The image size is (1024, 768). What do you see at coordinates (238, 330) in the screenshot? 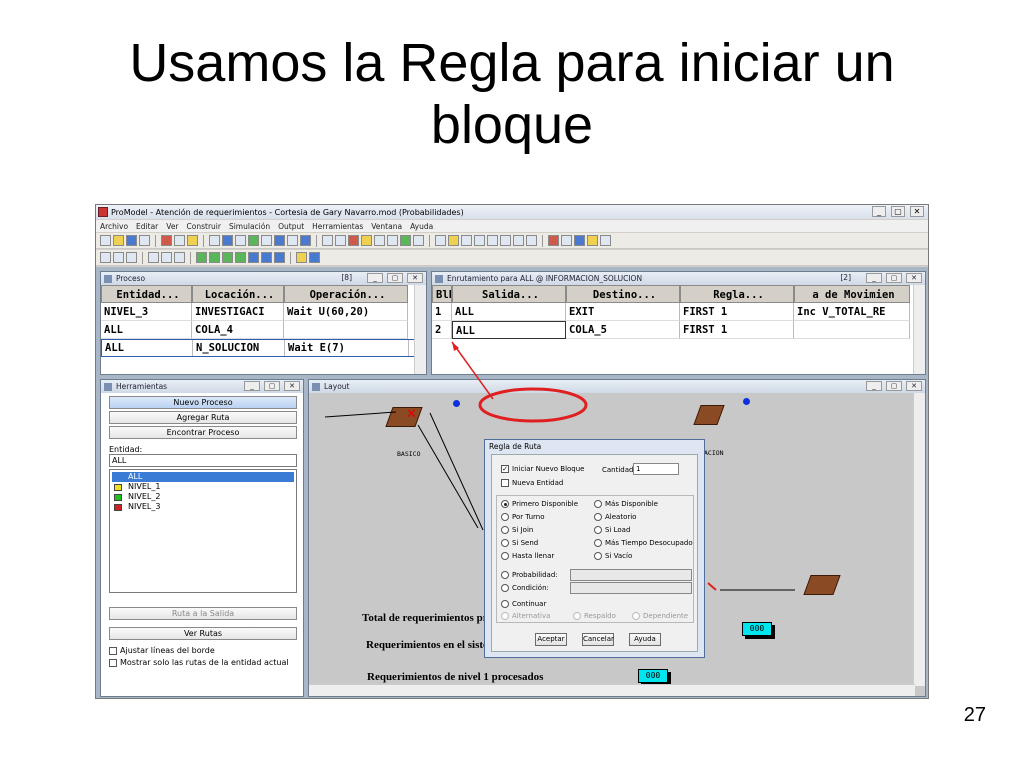
I see `cell-locacion: COLA_4` at bounding box center [238, 330].